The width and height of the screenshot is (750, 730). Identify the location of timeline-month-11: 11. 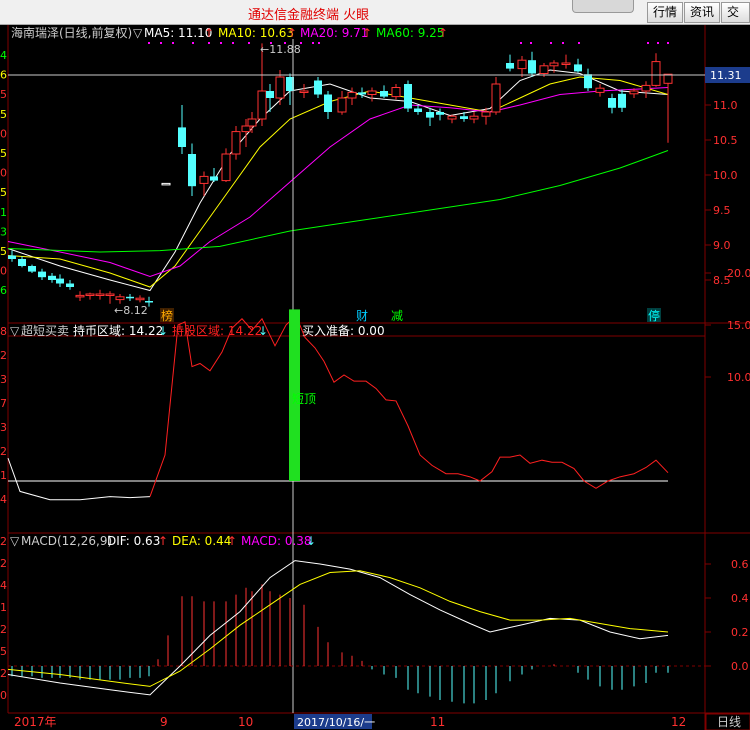
(437, 722).